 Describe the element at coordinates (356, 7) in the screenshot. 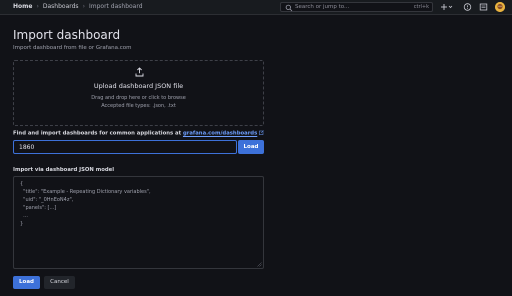

I see `search-bar: Search or jump to... ctrl+k` at that location.